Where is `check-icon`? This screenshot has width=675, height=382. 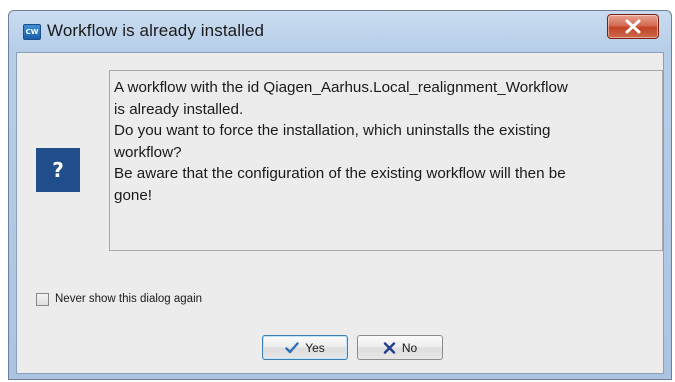
check-icon is located at coordinates (292, 347).